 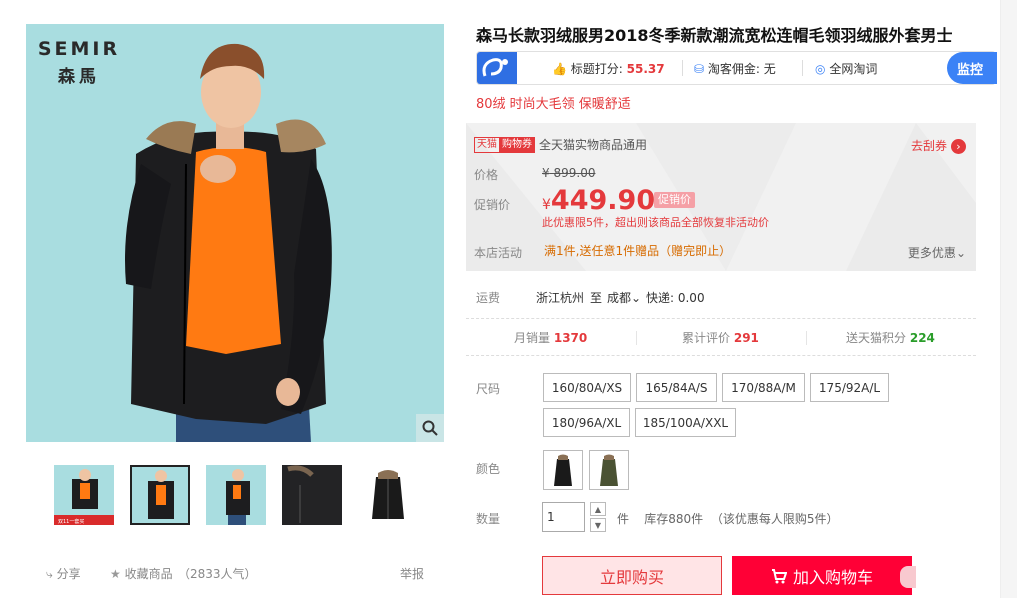 I want to click on get-coupon-link: 去刮券 ›, so click(x=938, y=145).